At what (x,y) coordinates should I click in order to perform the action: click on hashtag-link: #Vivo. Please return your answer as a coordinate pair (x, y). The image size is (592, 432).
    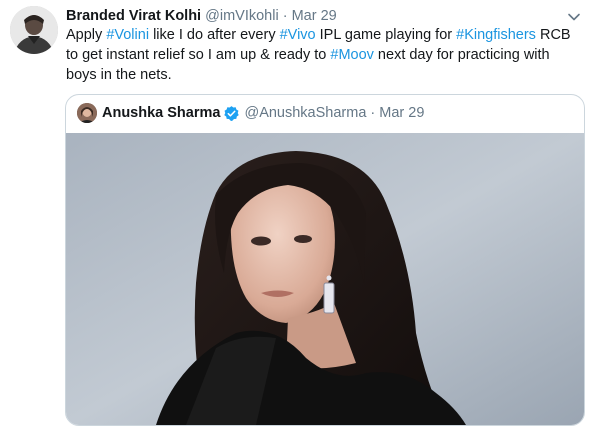
    Looking at the image, I should click on (298, 35).